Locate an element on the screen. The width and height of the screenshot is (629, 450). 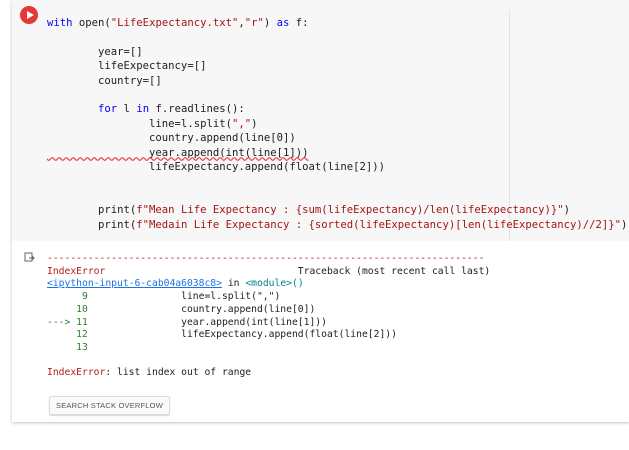
run-cell-button is located at coordinates (29, 15).